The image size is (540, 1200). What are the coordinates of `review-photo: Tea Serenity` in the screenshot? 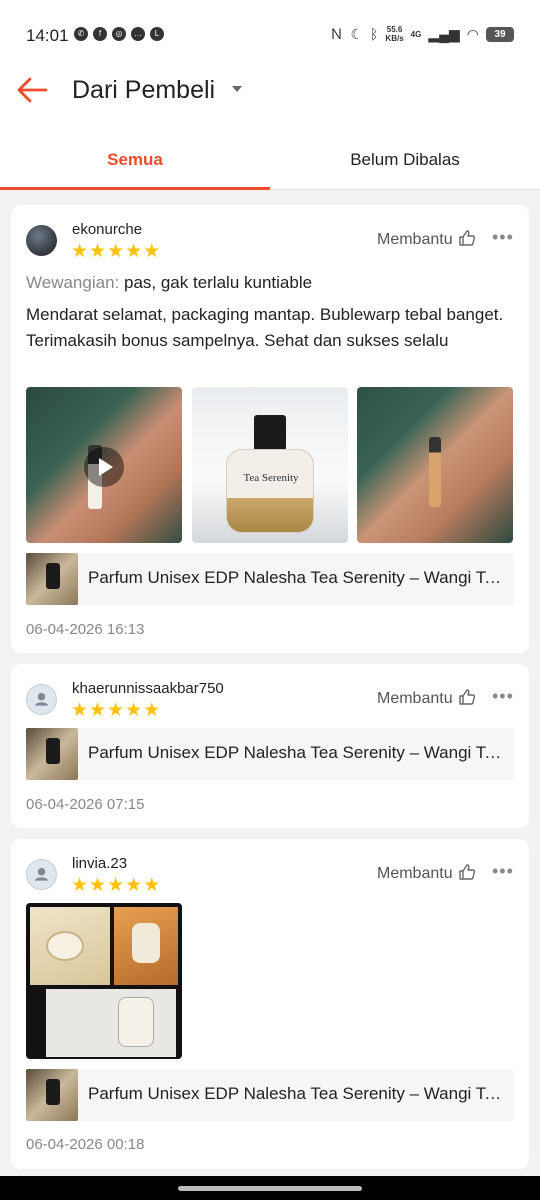 It's located at (270, 465).